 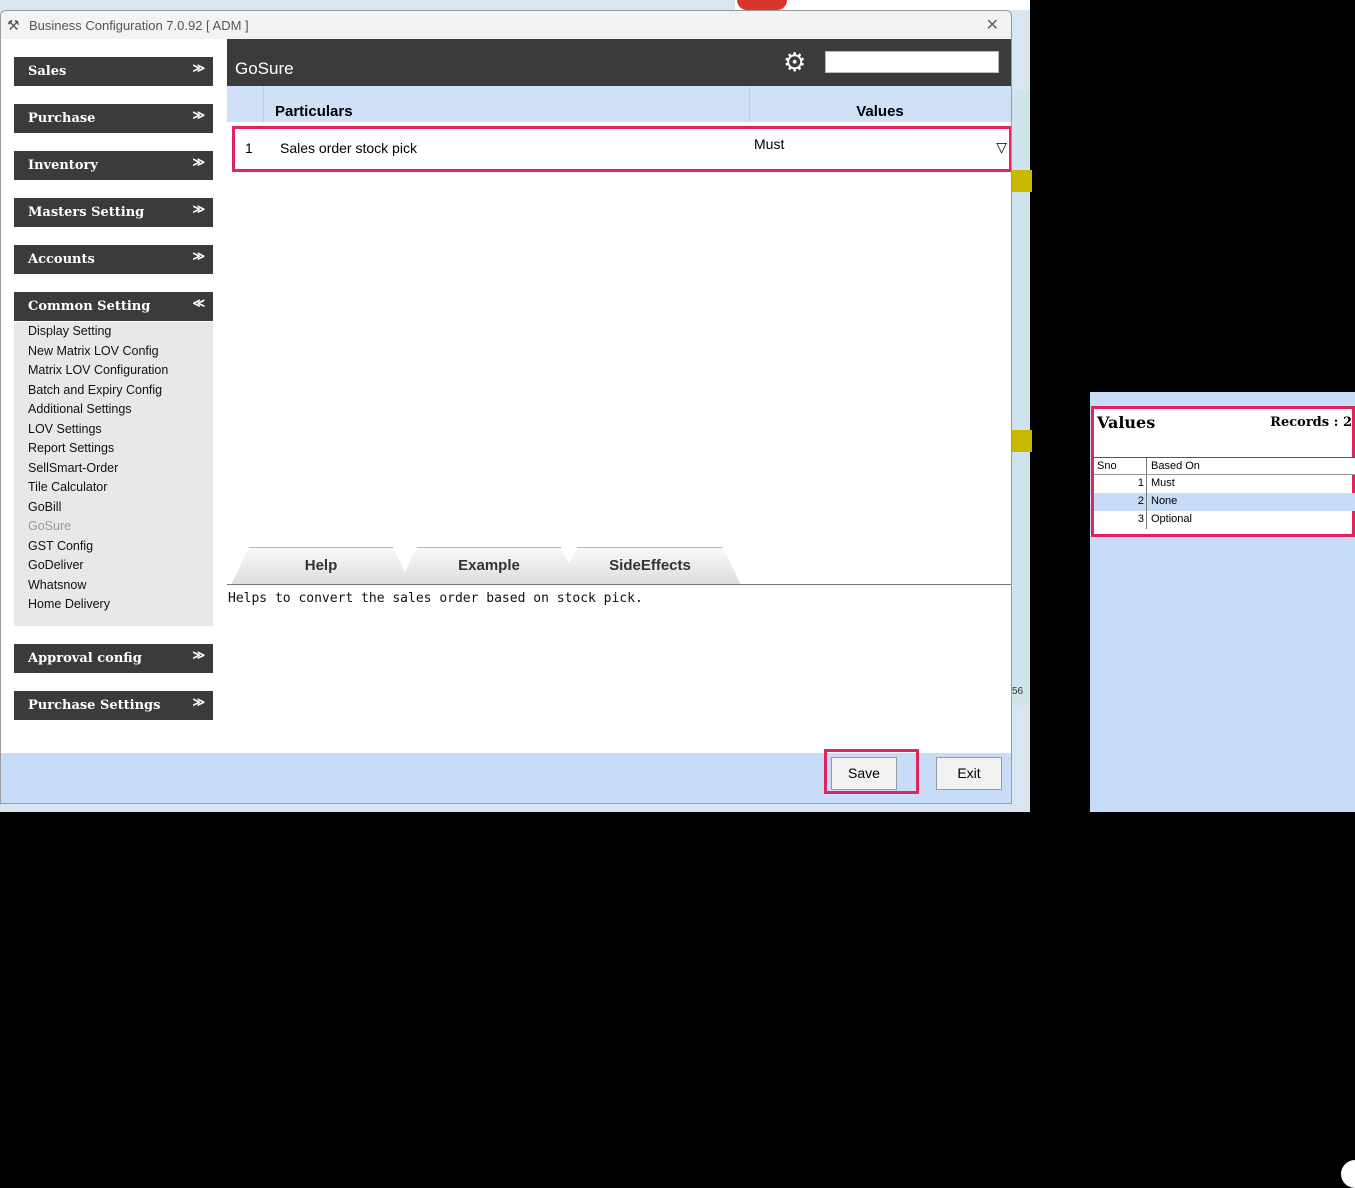 What do you see at coordinates (619, 104) in the screenshot?
I see `grid-header: Particulars Values` at bounding box center [619, 104].